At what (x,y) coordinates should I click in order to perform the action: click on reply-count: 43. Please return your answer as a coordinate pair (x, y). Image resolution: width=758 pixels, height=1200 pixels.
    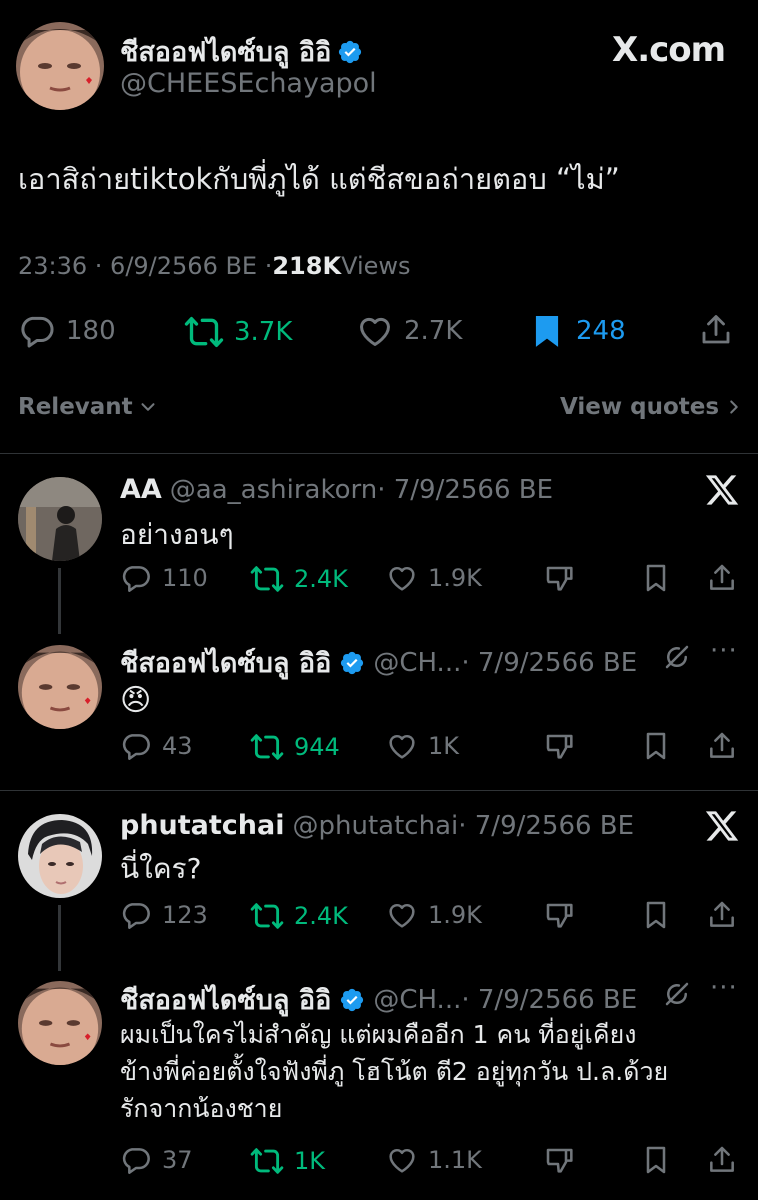
    Looking at the image, I should click on (177, 746).